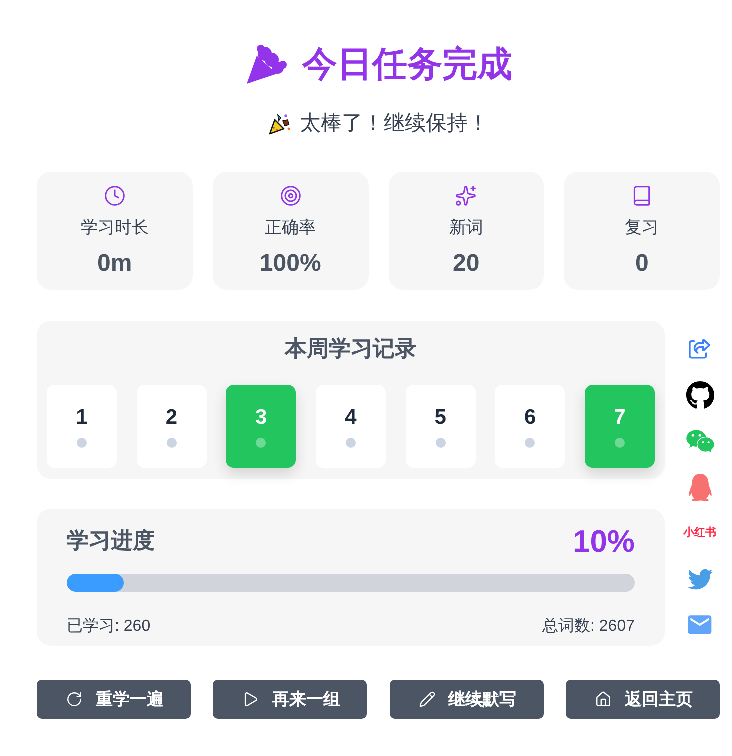  What do you see at coordinates (114, 700) in the screenshot?
I see `action-button: 重学一遍` at bounding box center [114, 700].